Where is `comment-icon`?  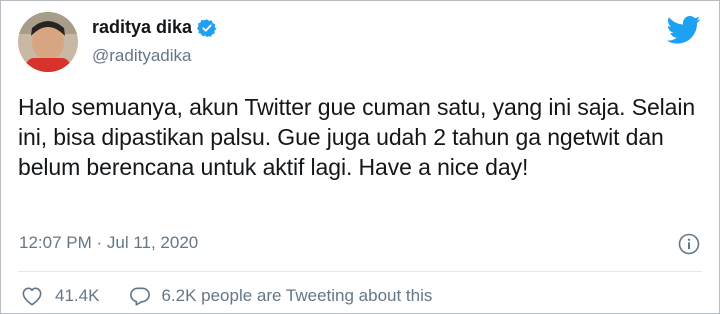
comment-icon is located at coordinates (140, 296).